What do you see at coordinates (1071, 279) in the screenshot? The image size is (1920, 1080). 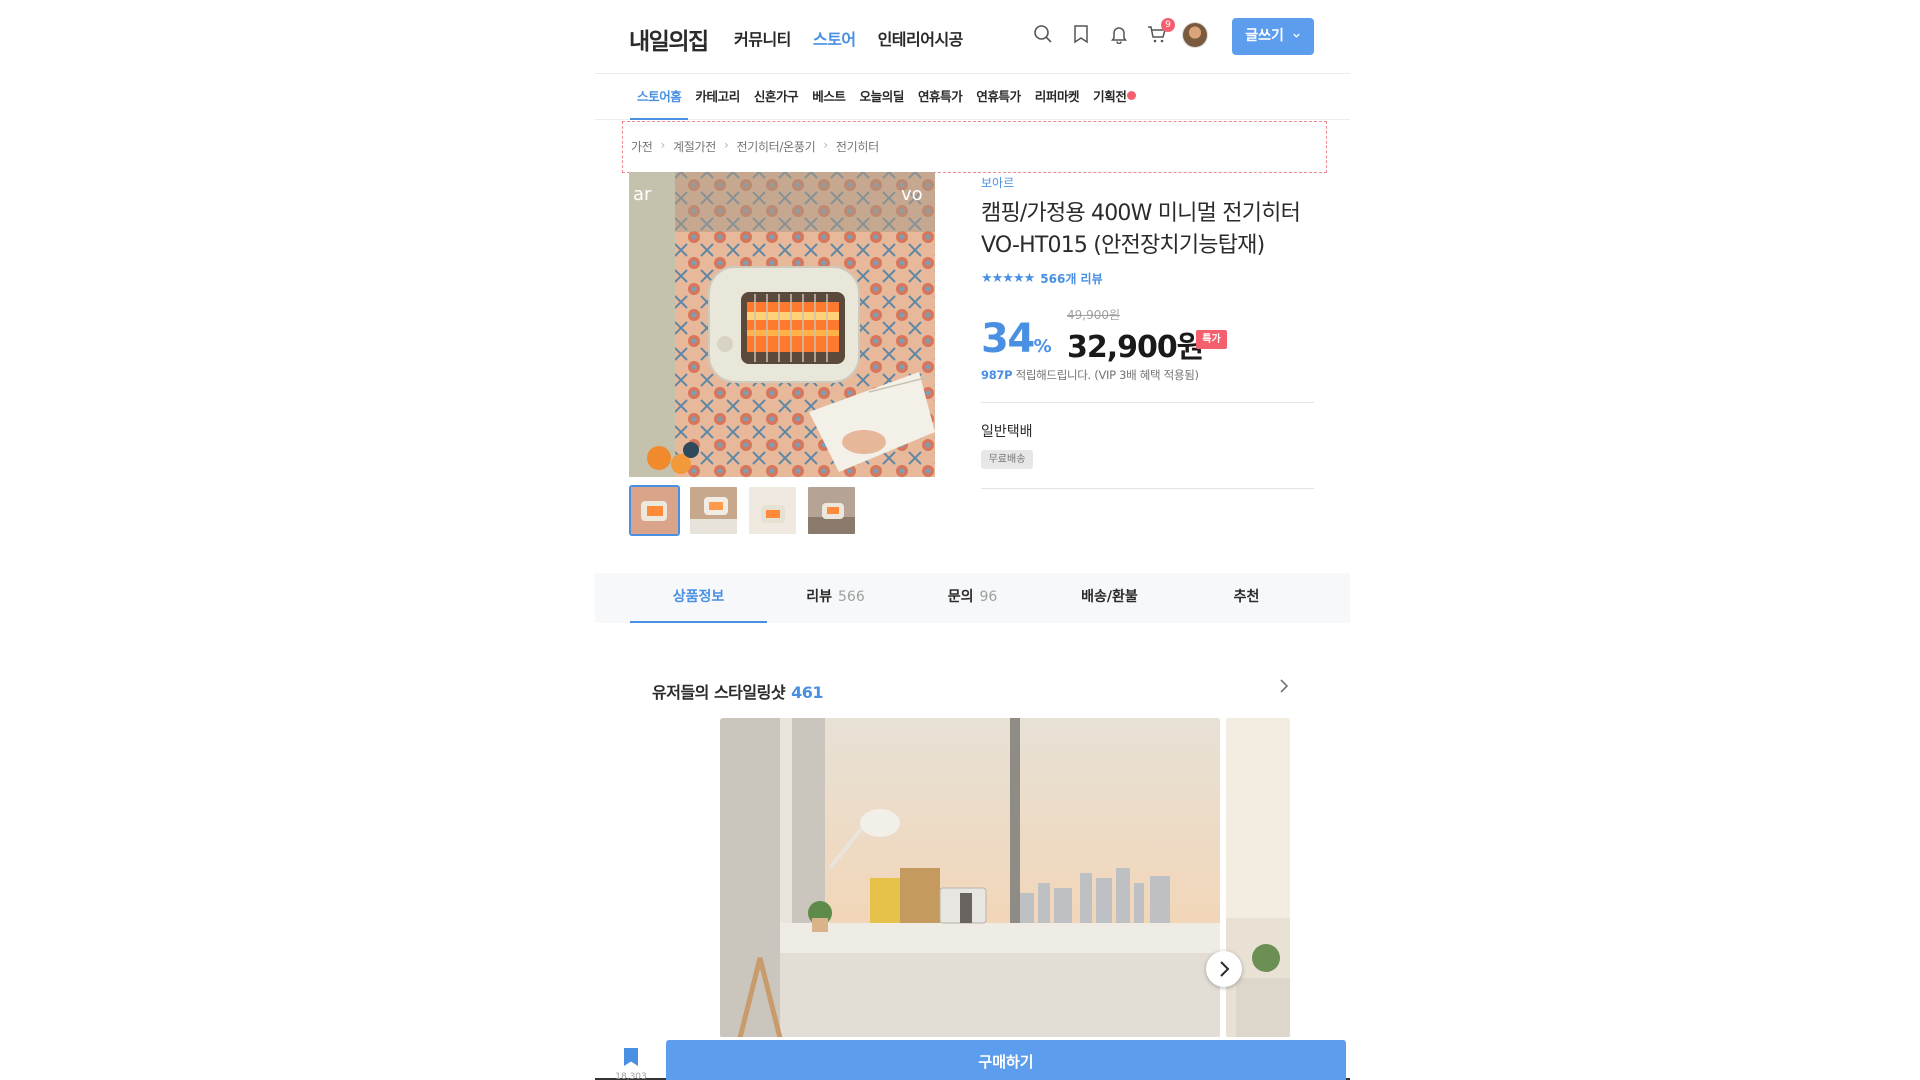 I see `review-count: 566개 리뷰` at bounding box center [1071, 279].